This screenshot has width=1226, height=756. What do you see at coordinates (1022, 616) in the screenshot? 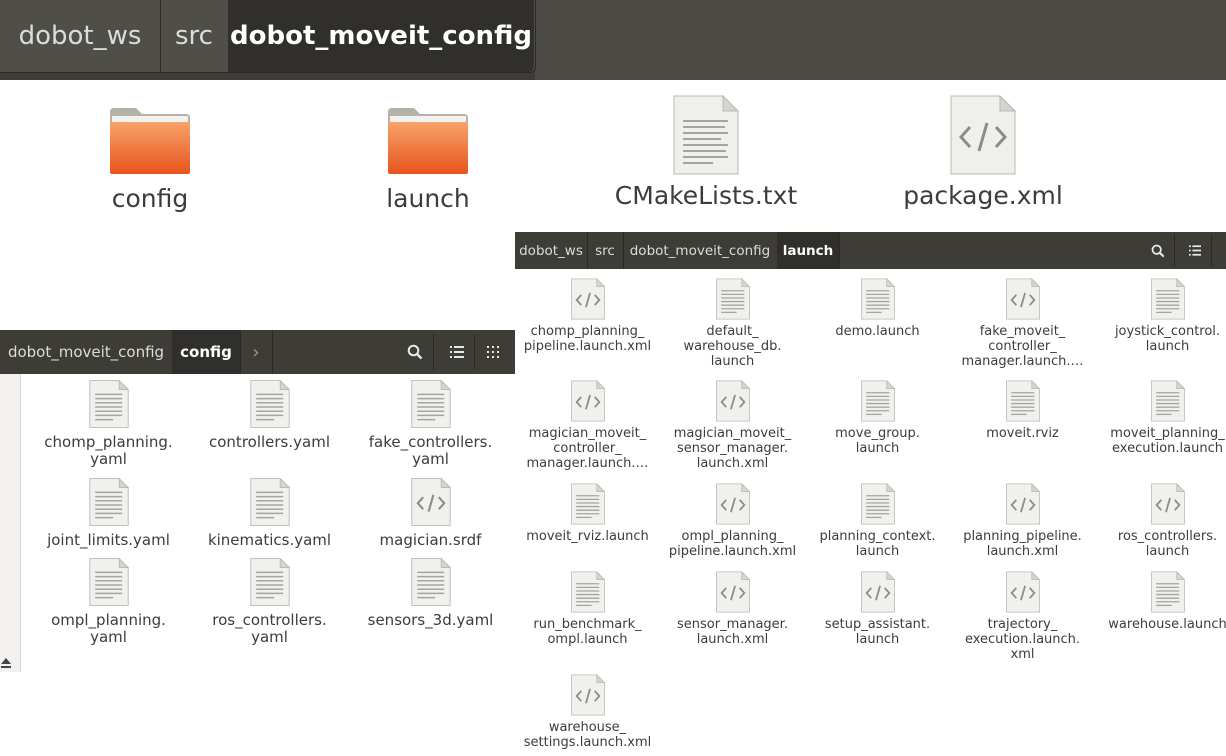
I see `file-item-trajectory-execution-launch-xml: trajectory_ execution.launch. xml` at bounding box center [1022, 616].